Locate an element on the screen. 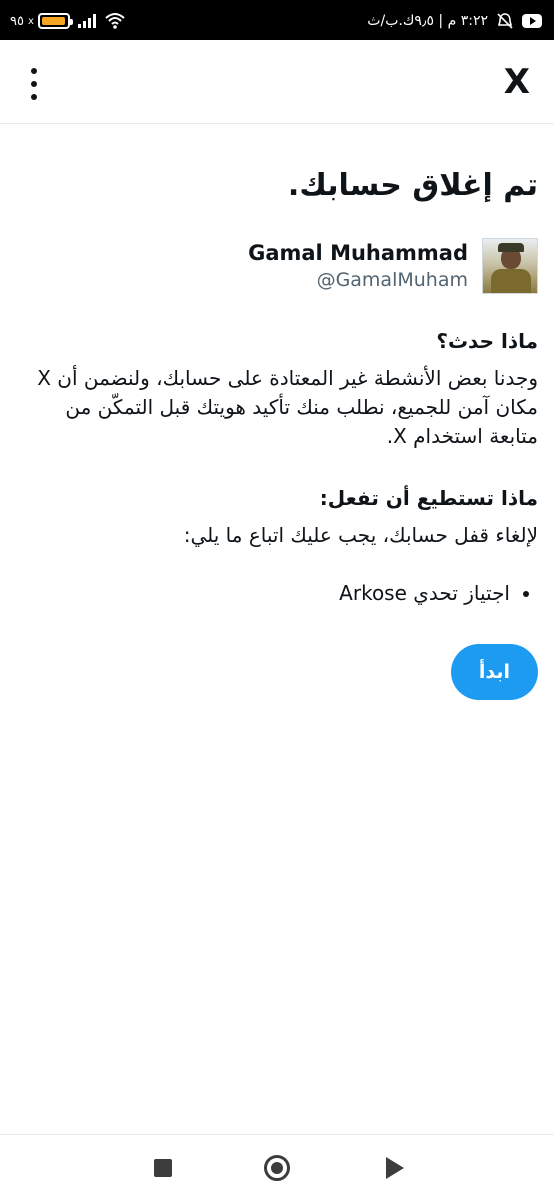  youtube-icon is located at coordinates (532, 21).